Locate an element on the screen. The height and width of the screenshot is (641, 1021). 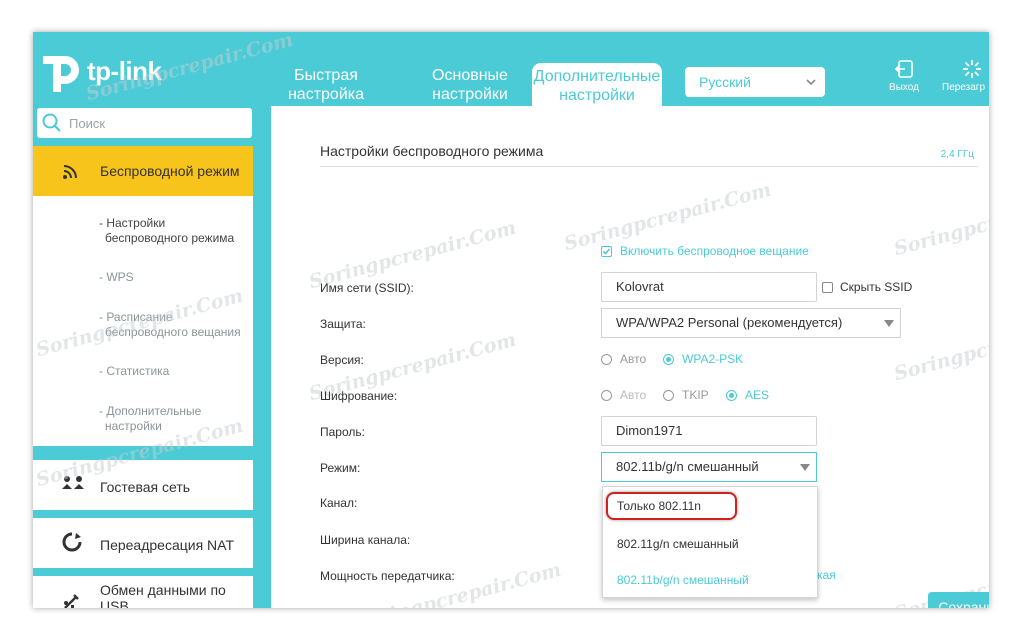
tab-basic-line1: Основные is located at coordinates (470, 75).